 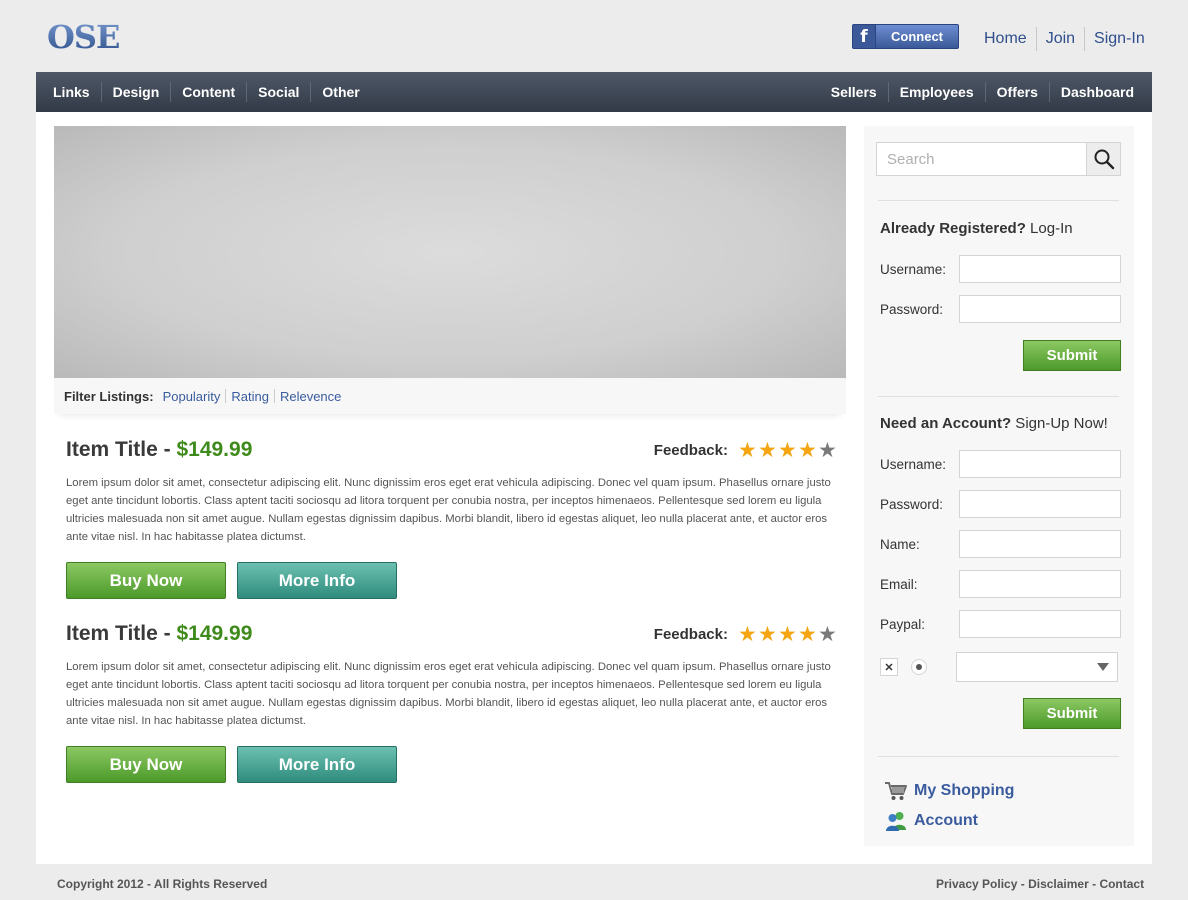 I want to click on nav-sellers: Sellers, so click(x=854, y=92).